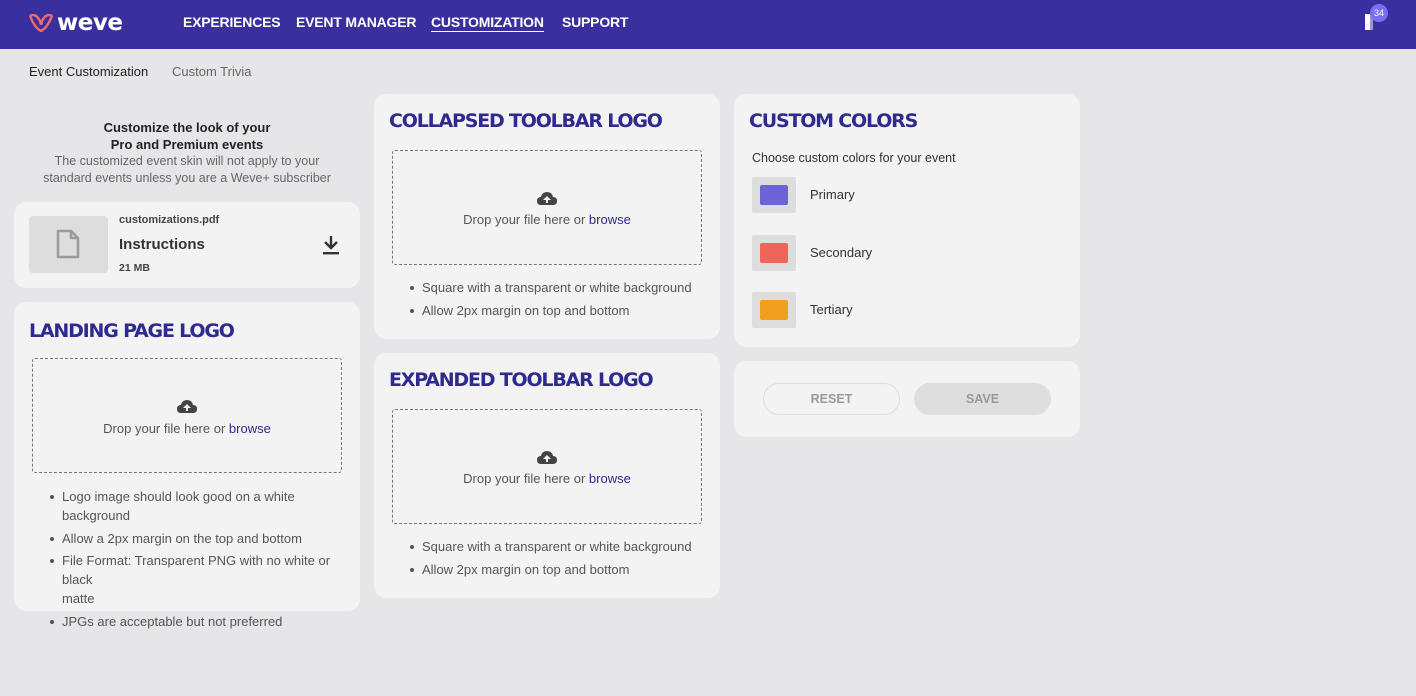 The width and height of the screenshot is (1416, 696). I want to click on actions-card: RESET SAVE, so click(907, 399).